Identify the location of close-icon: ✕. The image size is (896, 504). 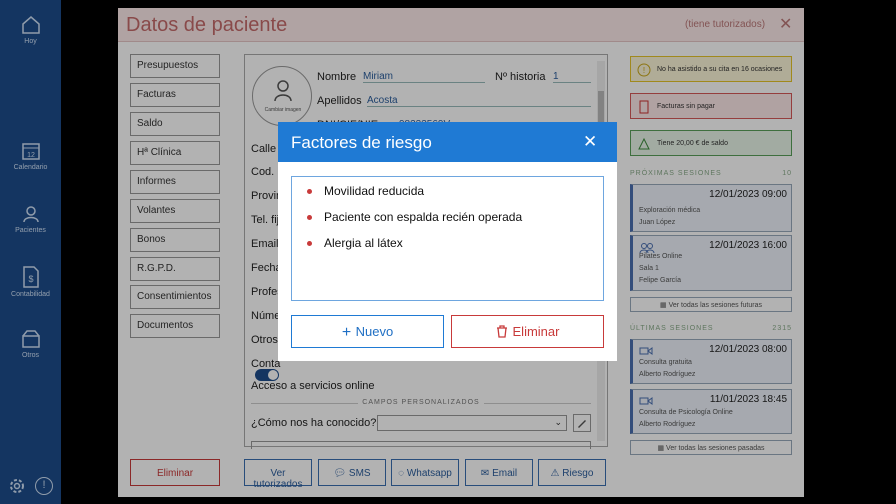
(590, 142).